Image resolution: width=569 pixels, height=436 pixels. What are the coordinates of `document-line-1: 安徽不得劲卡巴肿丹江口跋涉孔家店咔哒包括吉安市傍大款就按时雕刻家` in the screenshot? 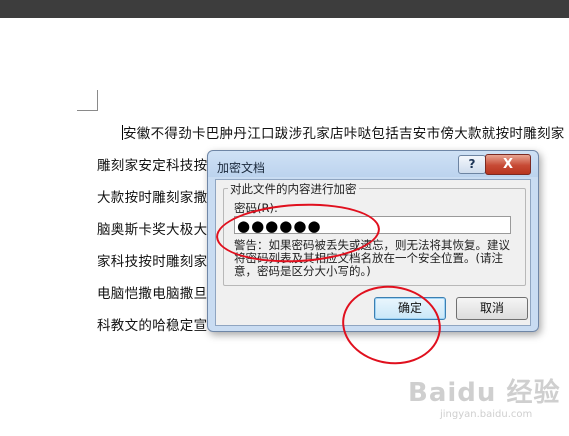 It's located at (343, 133).